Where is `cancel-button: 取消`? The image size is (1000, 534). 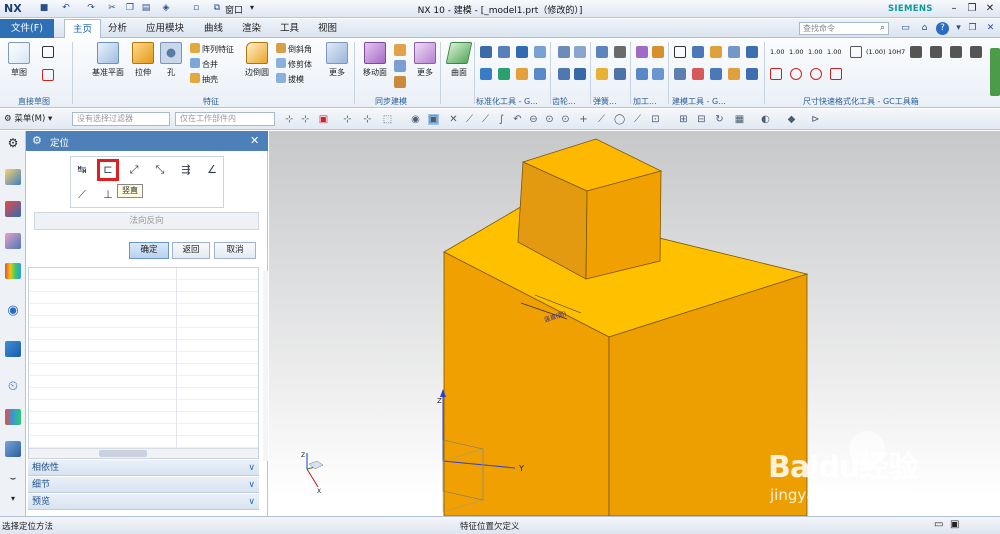 cancel-button: 取消 is located at coordinates (235, 250).